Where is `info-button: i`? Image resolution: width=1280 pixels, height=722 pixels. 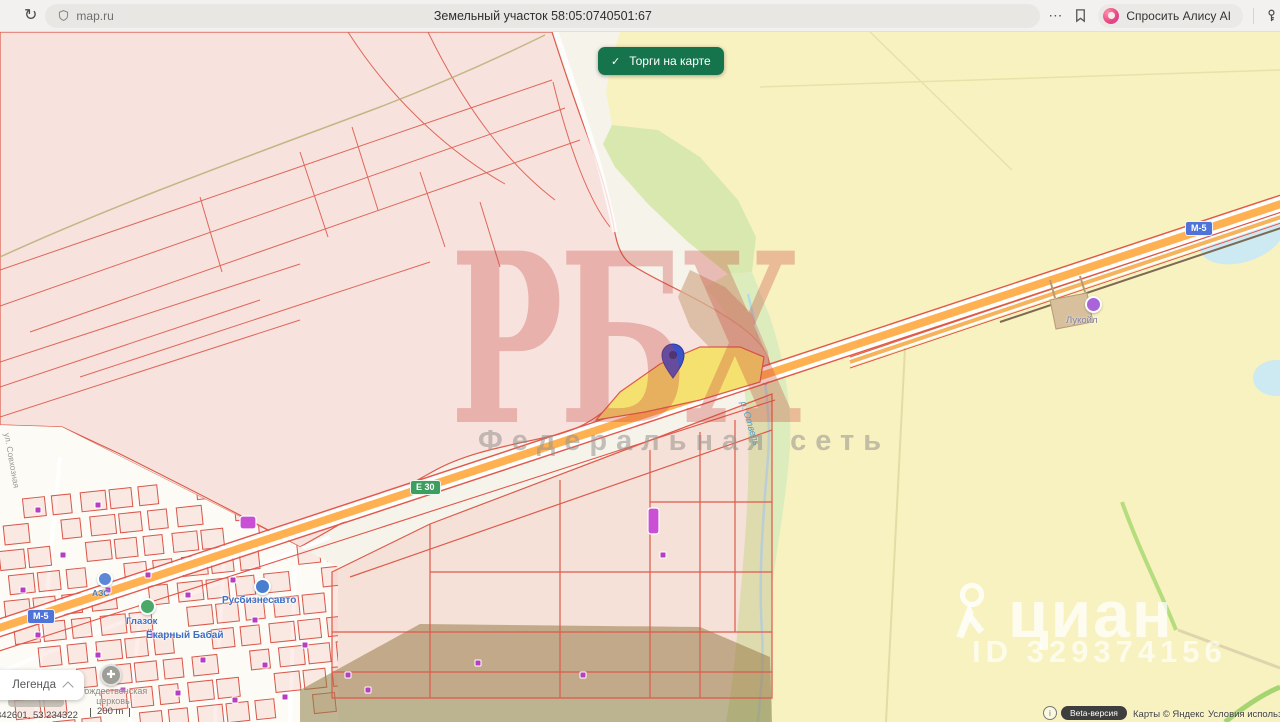 info-button: i is located at coordinates (1050, 713).